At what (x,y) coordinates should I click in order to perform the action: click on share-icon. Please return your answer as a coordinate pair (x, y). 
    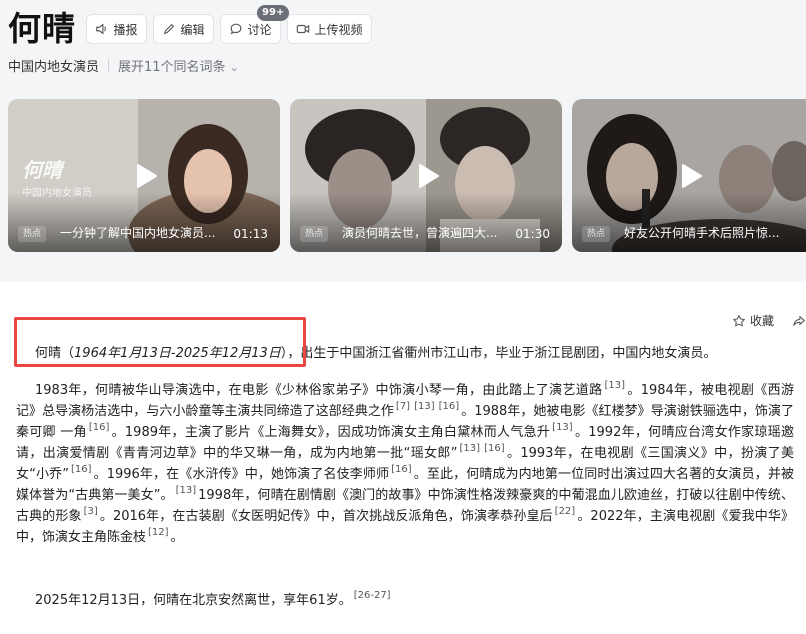
    Looking at the image, I should click on (799, 320).